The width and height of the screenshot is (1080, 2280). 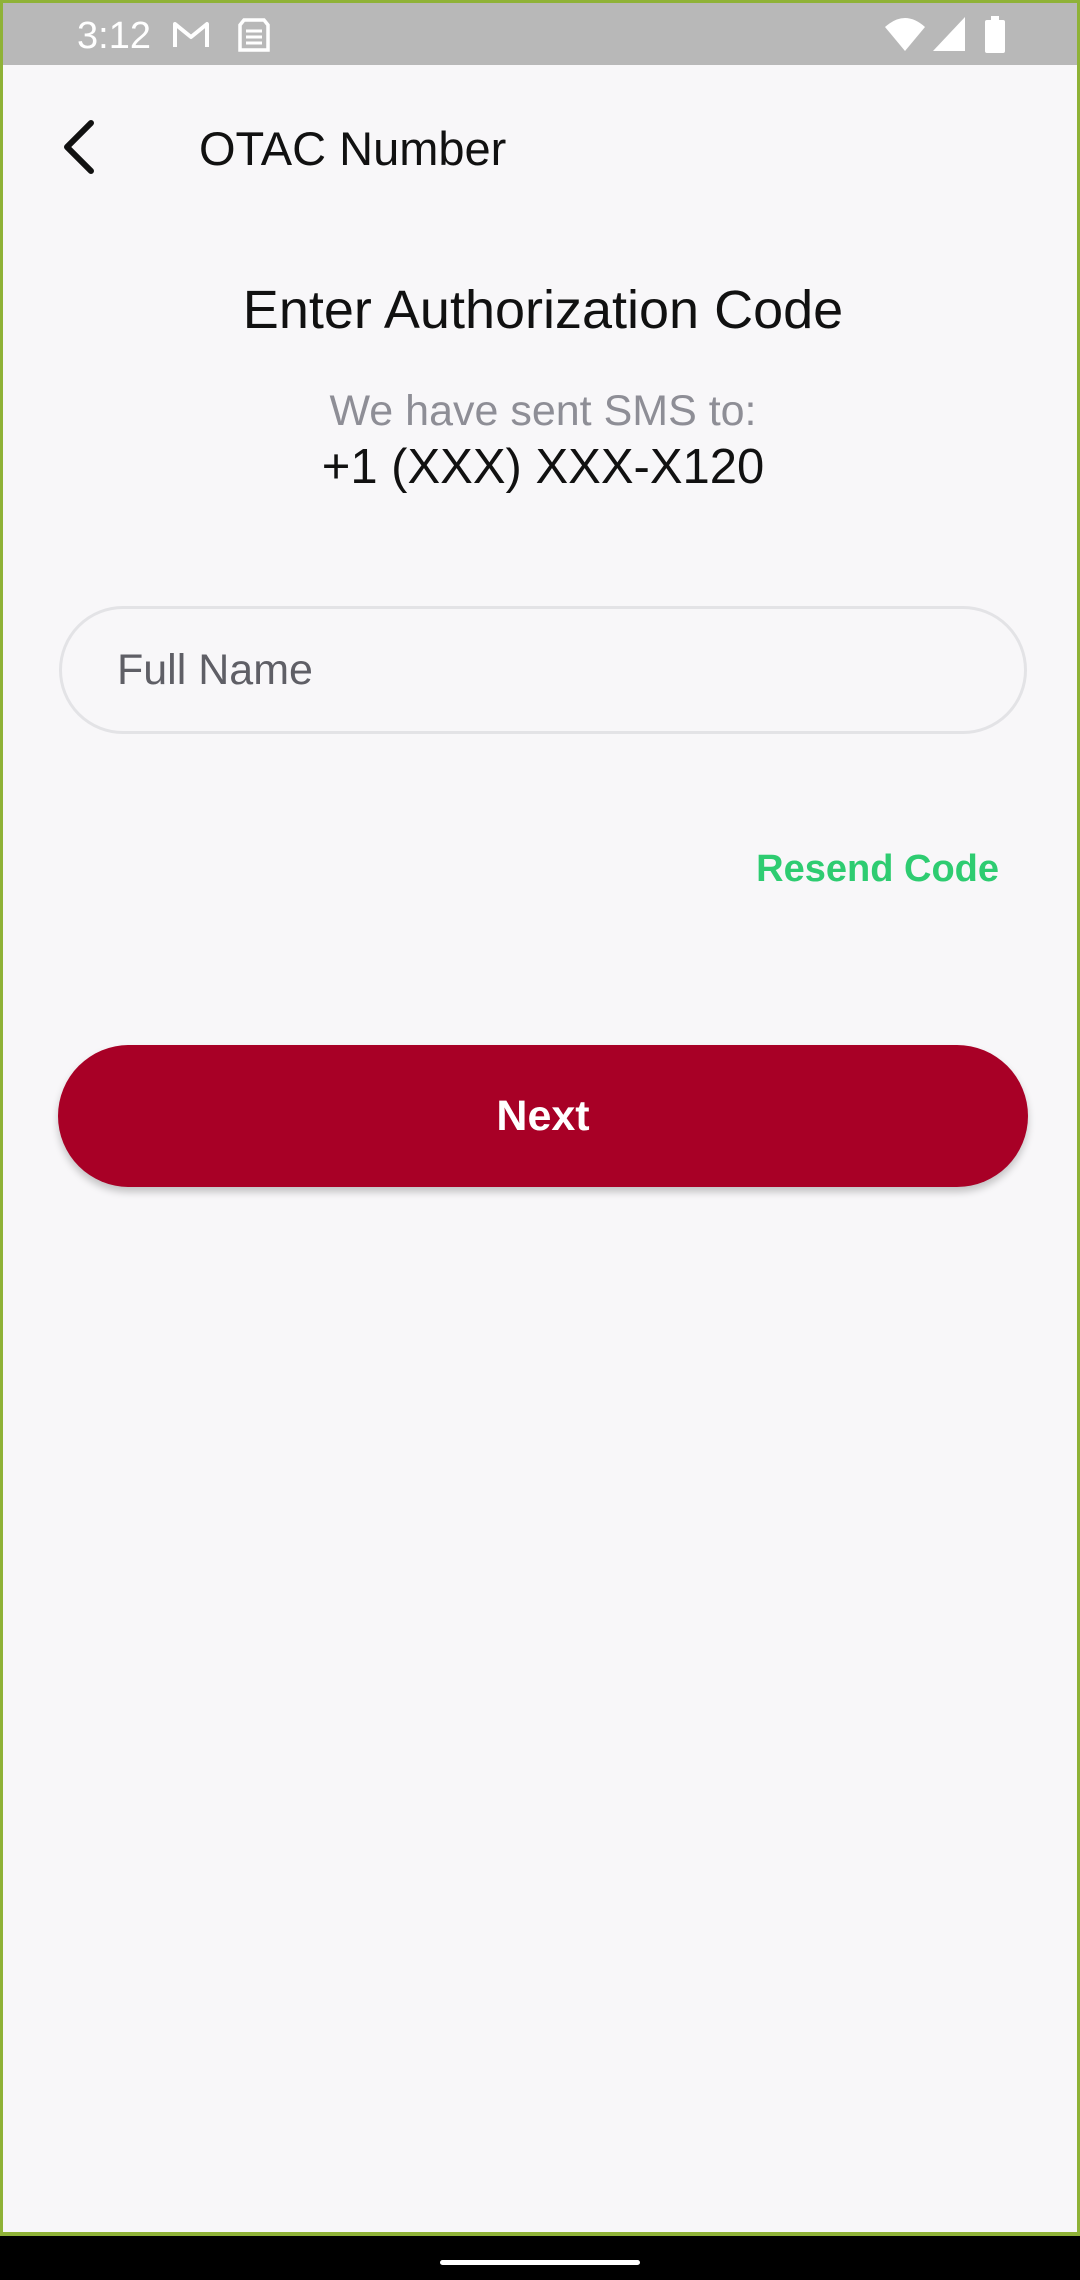 What do you see at coordinates (191, 35) in the screenshot?
I see `gmail-icon` at bounding box center [191, 35].